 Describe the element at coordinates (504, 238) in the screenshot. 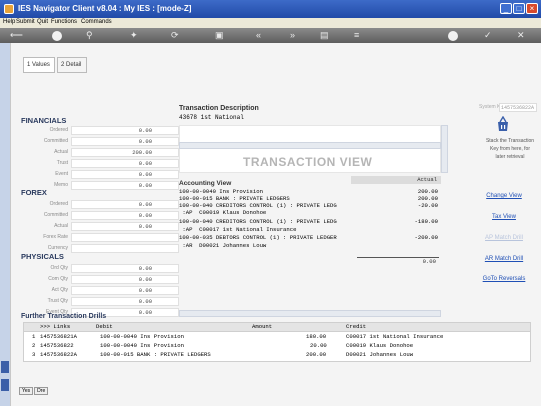

I see `ap-match-drill-link: AP Match Drill` at that location.